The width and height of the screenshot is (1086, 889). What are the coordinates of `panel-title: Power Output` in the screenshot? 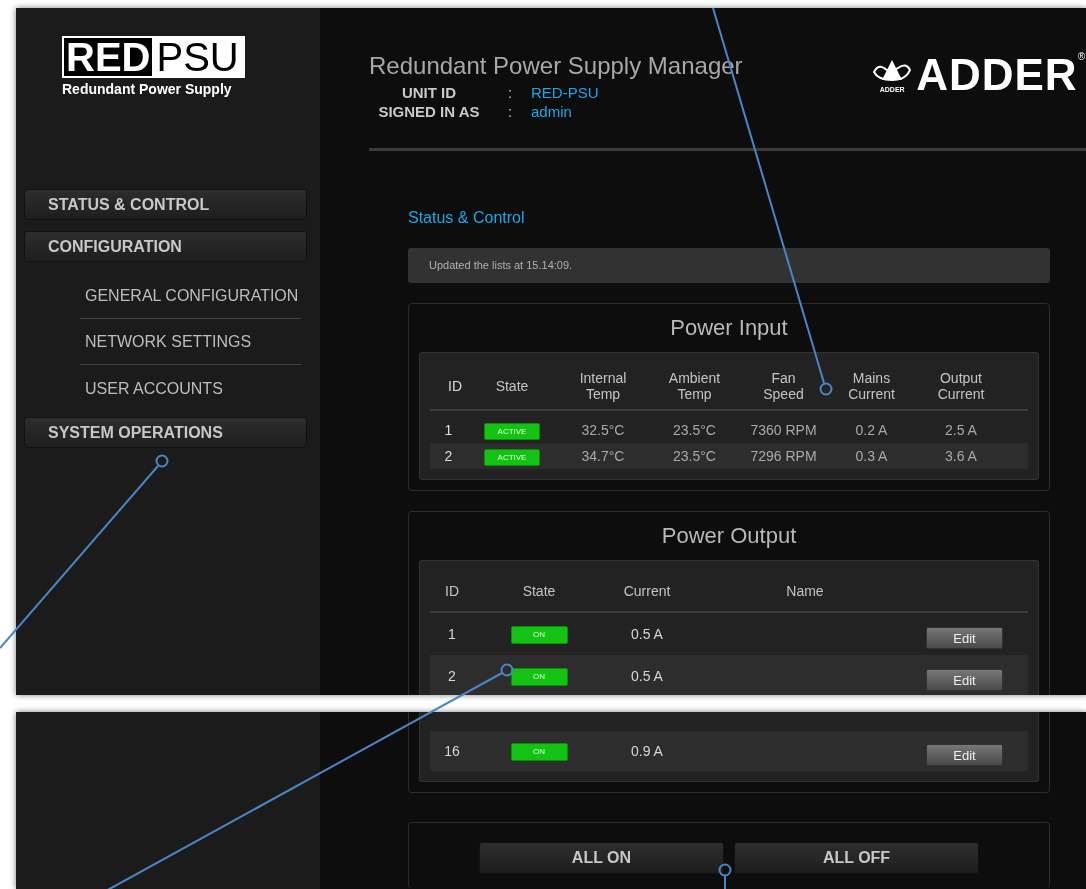 It's located at (729, 536).